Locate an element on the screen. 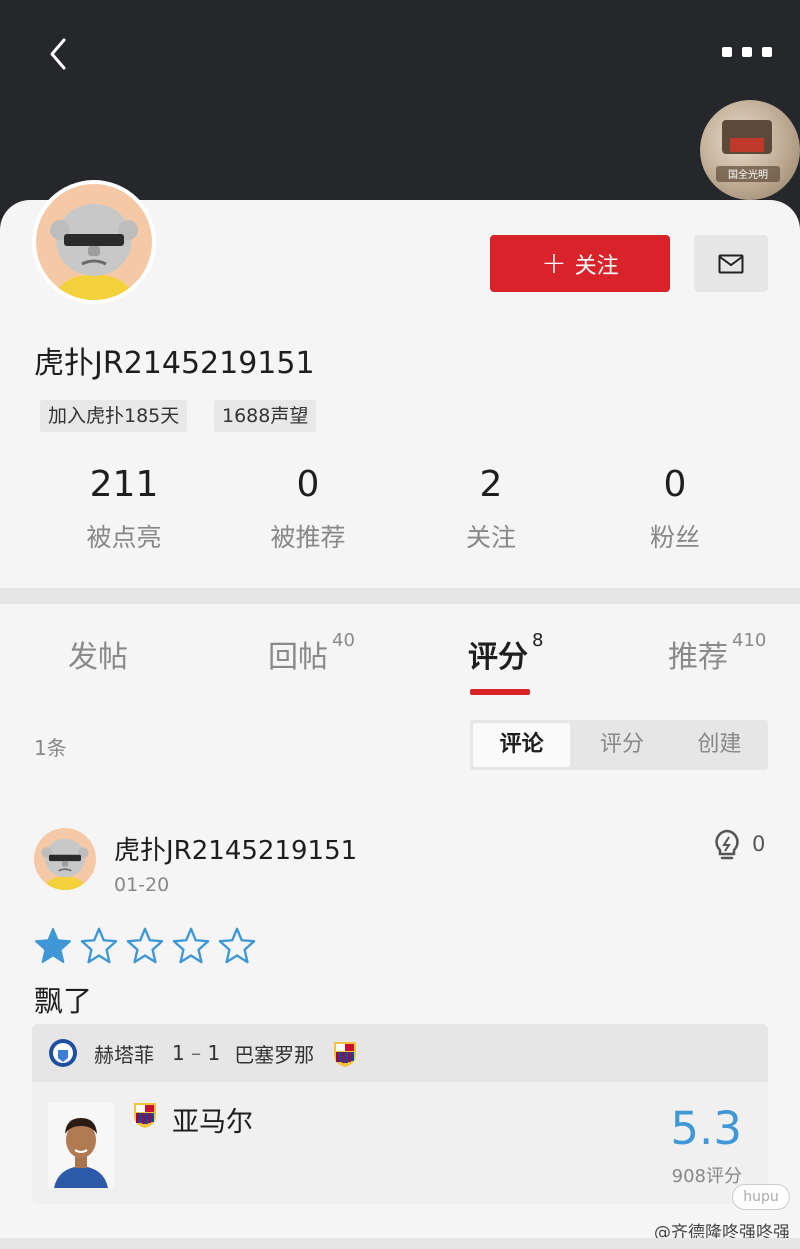  badge-graphic is located at coordinates (747, 145).